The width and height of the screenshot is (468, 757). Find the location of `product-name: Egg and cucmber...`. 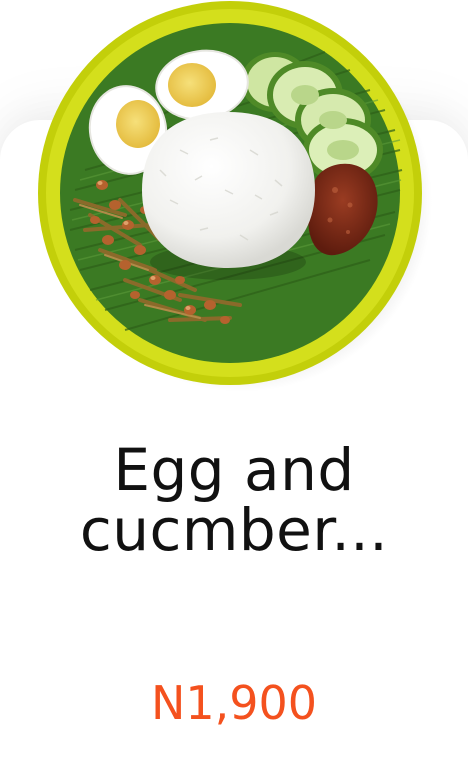

product-name: Egg and cucmber... is located at coordinates (234, 500).